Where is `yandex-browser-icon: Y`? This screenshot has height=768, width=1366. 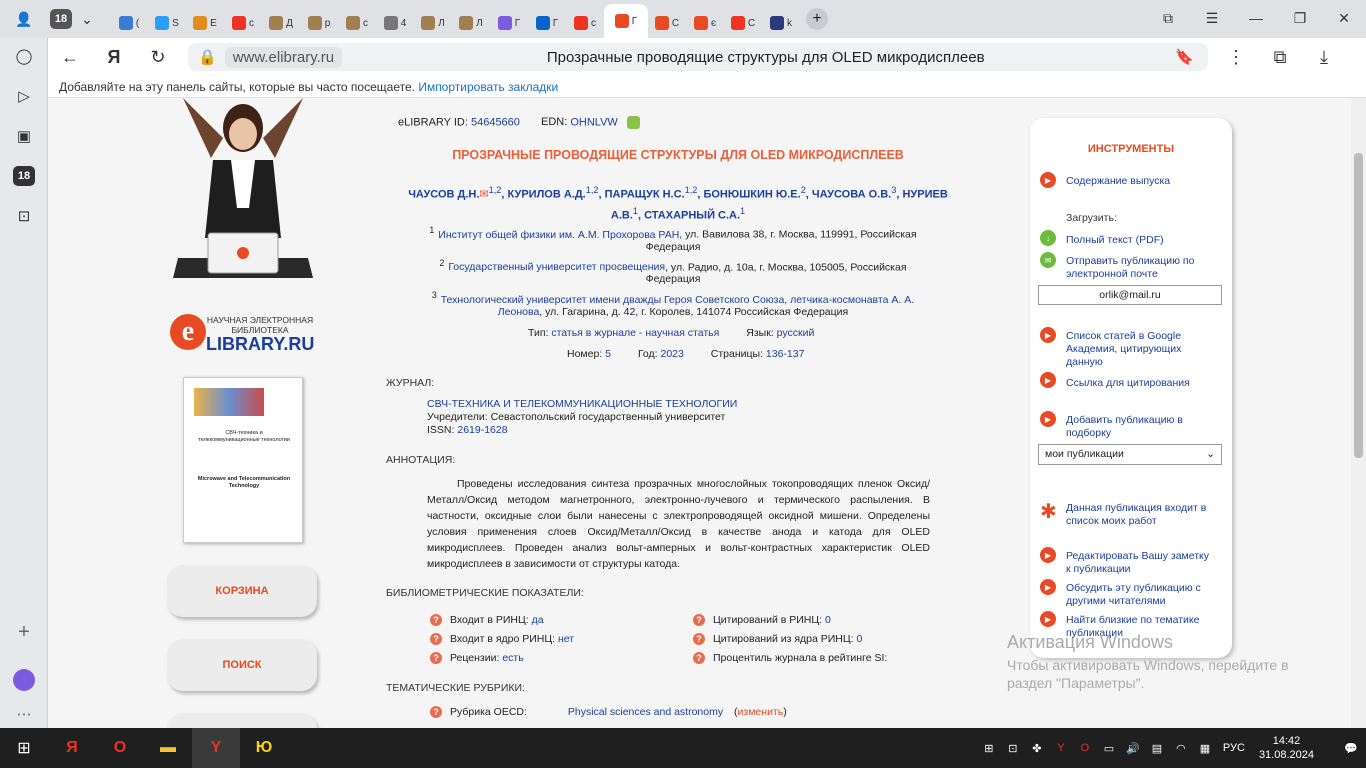 yandex-browser-icon: Y is located at coordinates (216, 748).